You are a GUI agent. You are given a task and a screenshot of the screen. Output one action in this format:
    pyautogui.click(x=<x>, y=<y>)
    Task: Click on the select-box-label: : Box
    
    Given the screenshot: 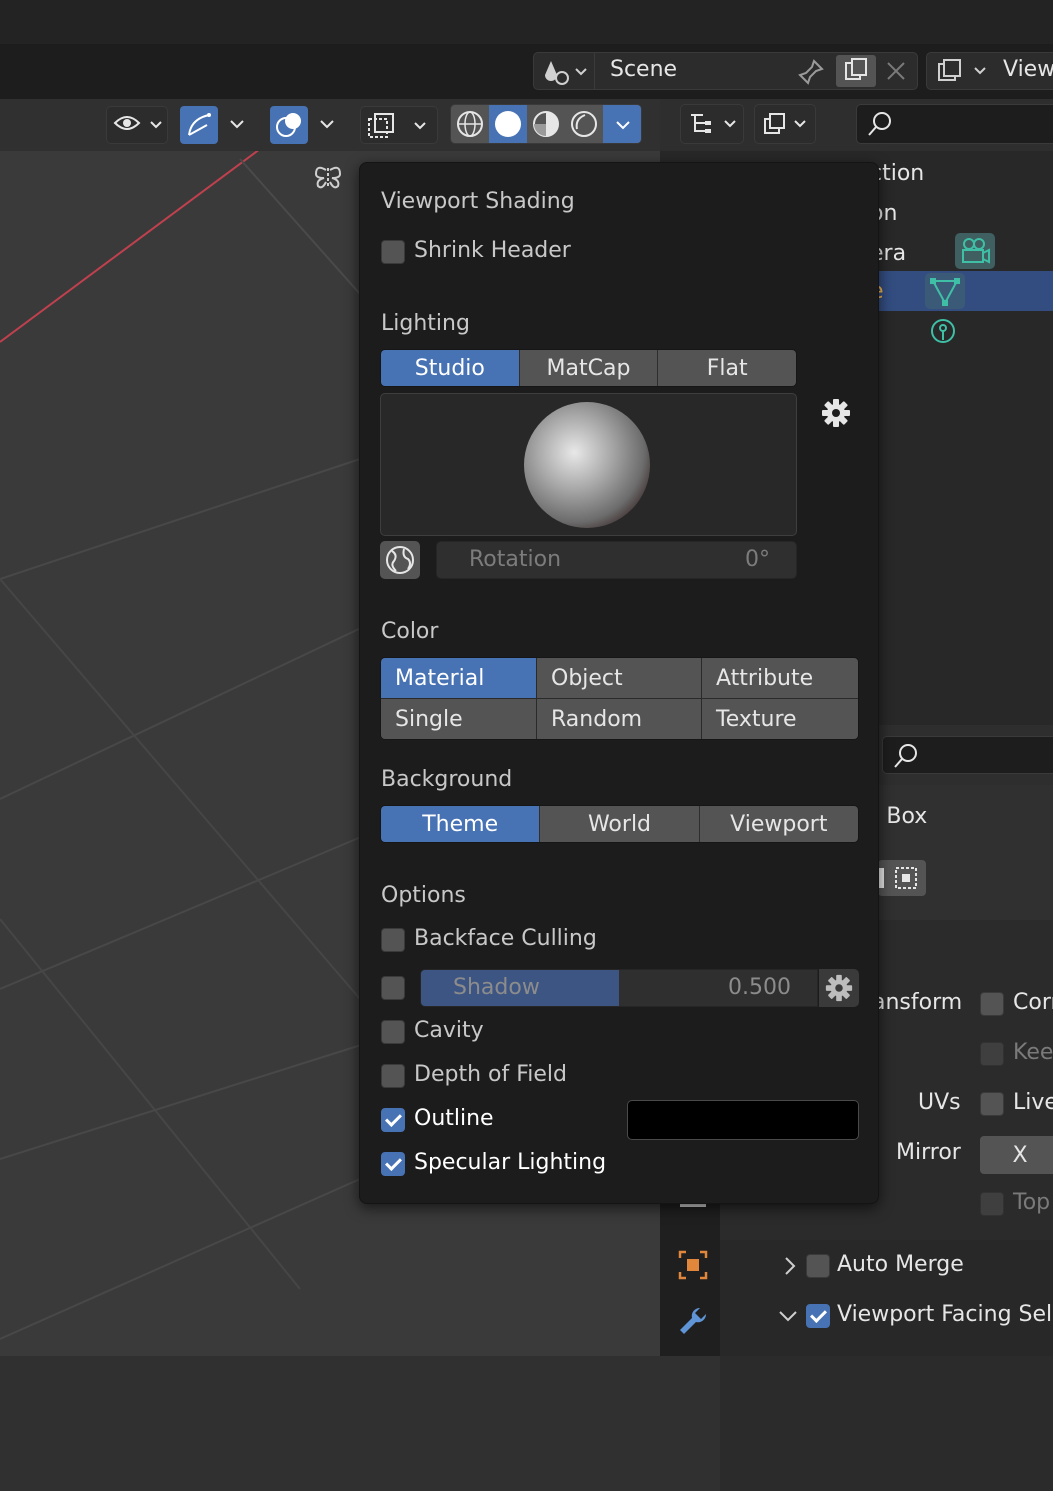 What is the action you would take?
    pyautogui.click(x=900, y=816)
    